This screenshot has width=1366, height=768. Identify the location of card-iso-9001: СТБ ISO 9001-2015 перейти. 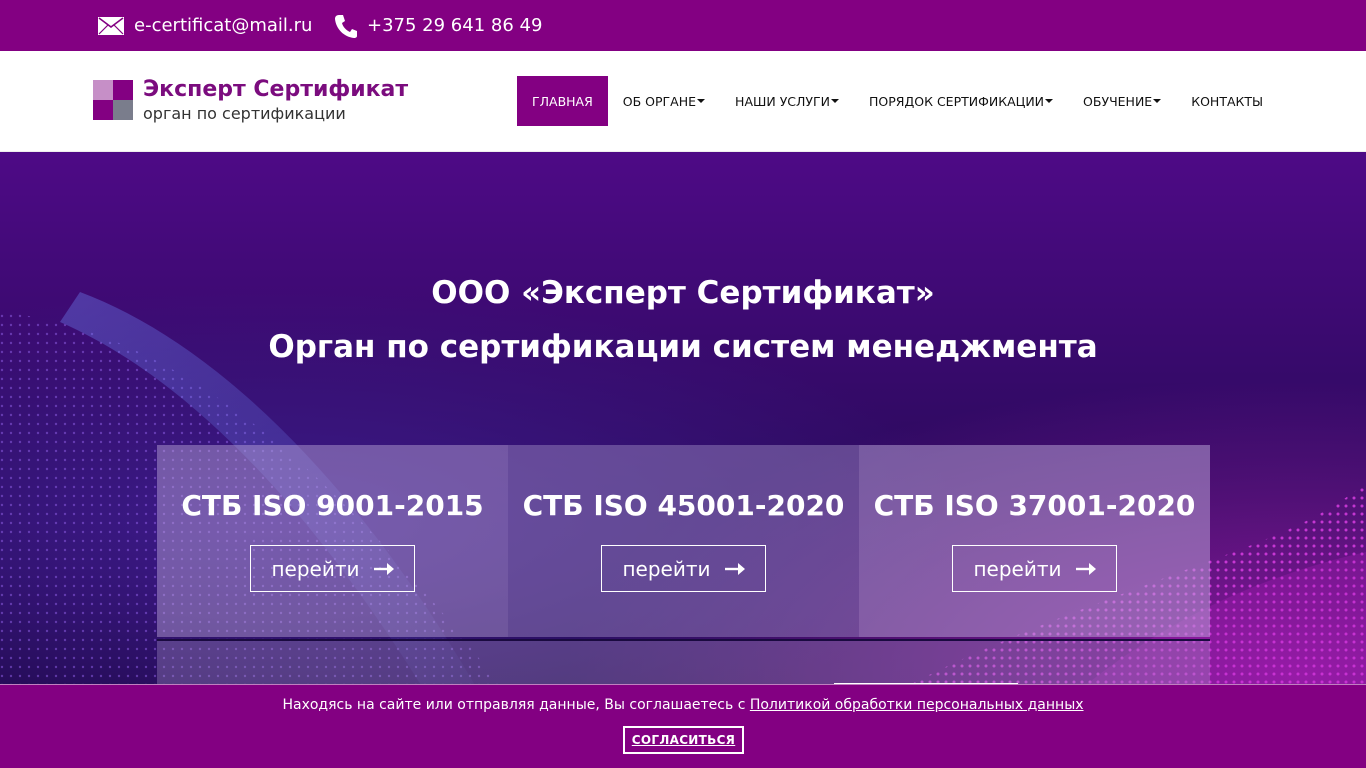
(332, 541).